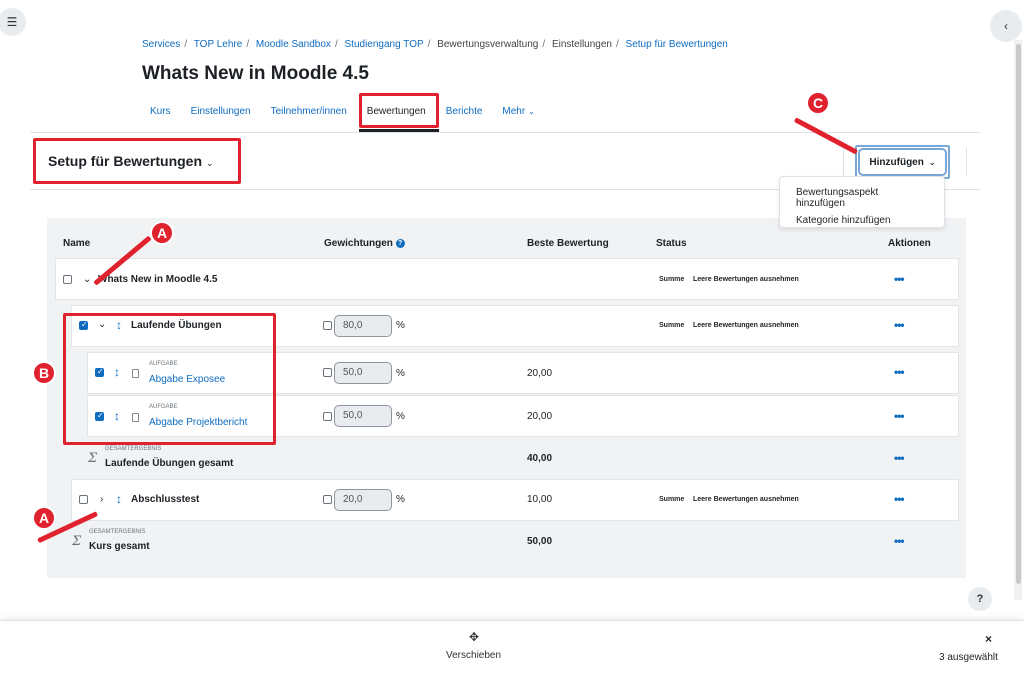 The height and width of the screenshot is (675, 1024). I want to click on selected-count: 3 ausgewählt, so click(968, 657).